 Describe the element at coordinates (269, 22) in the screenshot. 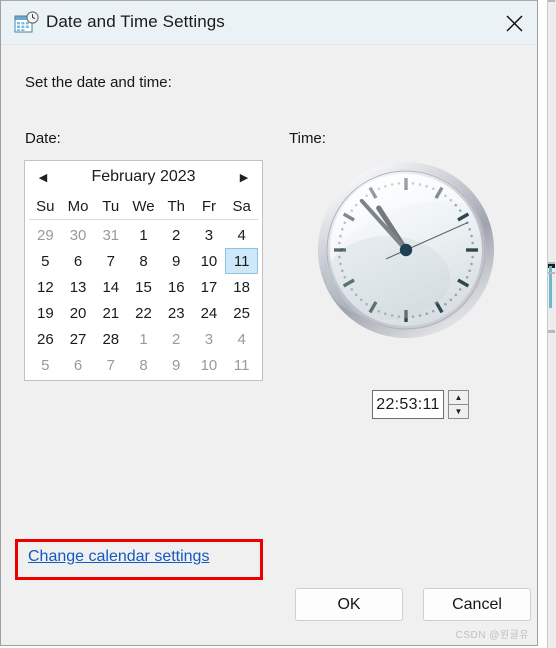

I see `titlebar: Date and Time Settings` at that location.